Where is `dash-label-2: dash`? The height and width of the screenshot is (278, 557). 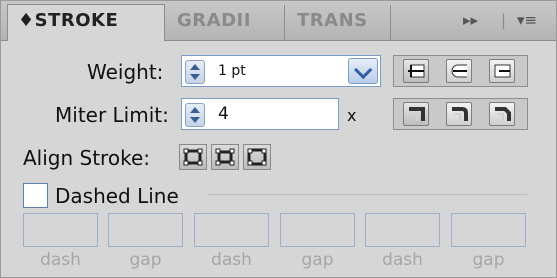
dash-label-2: dash is located at coordinates (231, 260).